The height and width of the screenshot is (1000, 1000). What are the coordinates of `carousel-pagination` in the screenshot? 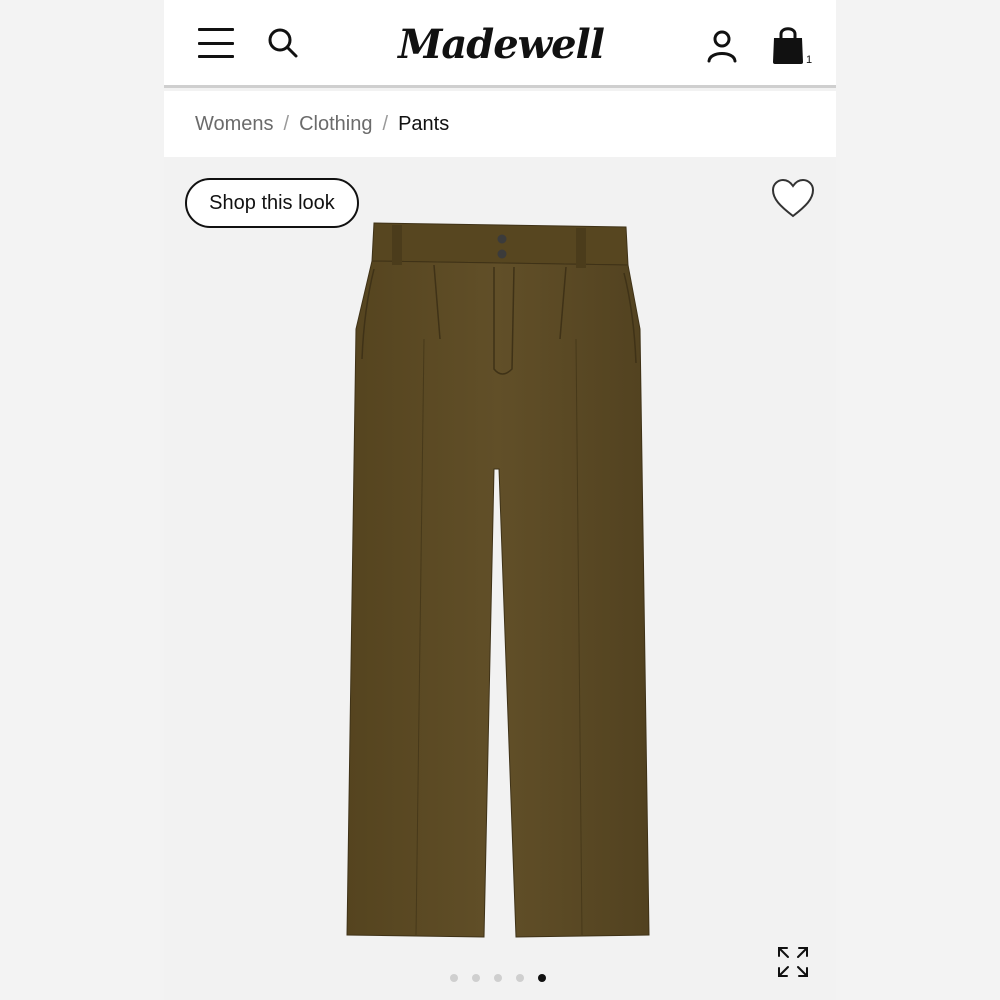 It's located at (498, 978).